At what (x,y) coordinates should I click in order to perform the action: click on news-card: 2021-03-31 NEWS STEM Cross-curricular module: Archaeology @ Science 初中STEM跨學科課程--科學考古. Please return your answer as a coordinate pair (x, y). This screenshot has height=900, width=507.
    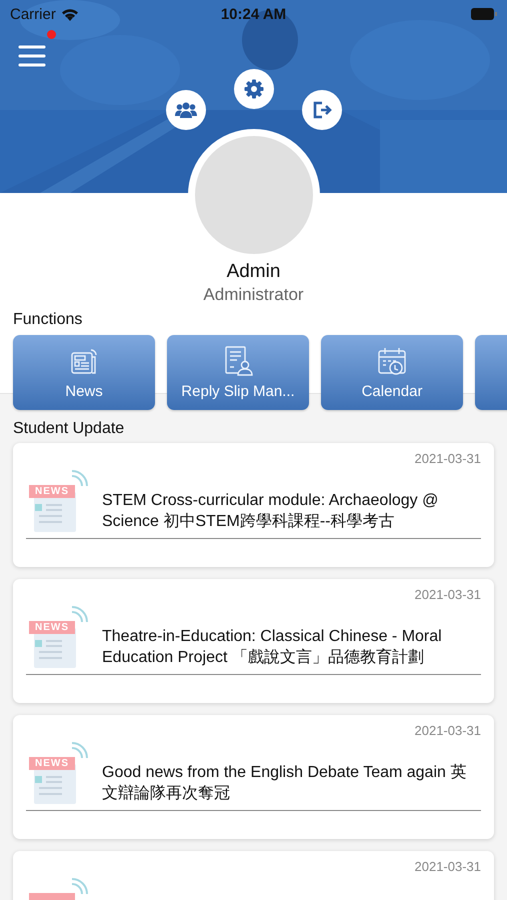
    Looking at the image, I should click on (253, 505).